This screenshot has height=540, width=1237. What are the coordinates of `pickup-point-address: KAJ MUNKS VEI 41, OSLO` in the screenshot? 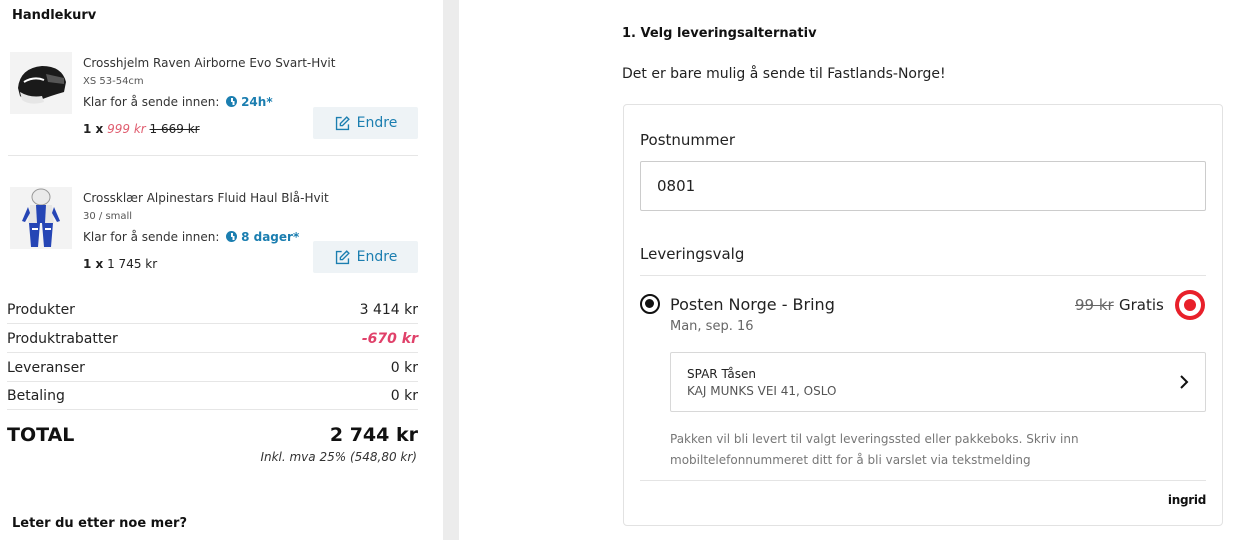 It's located at (762, 391).